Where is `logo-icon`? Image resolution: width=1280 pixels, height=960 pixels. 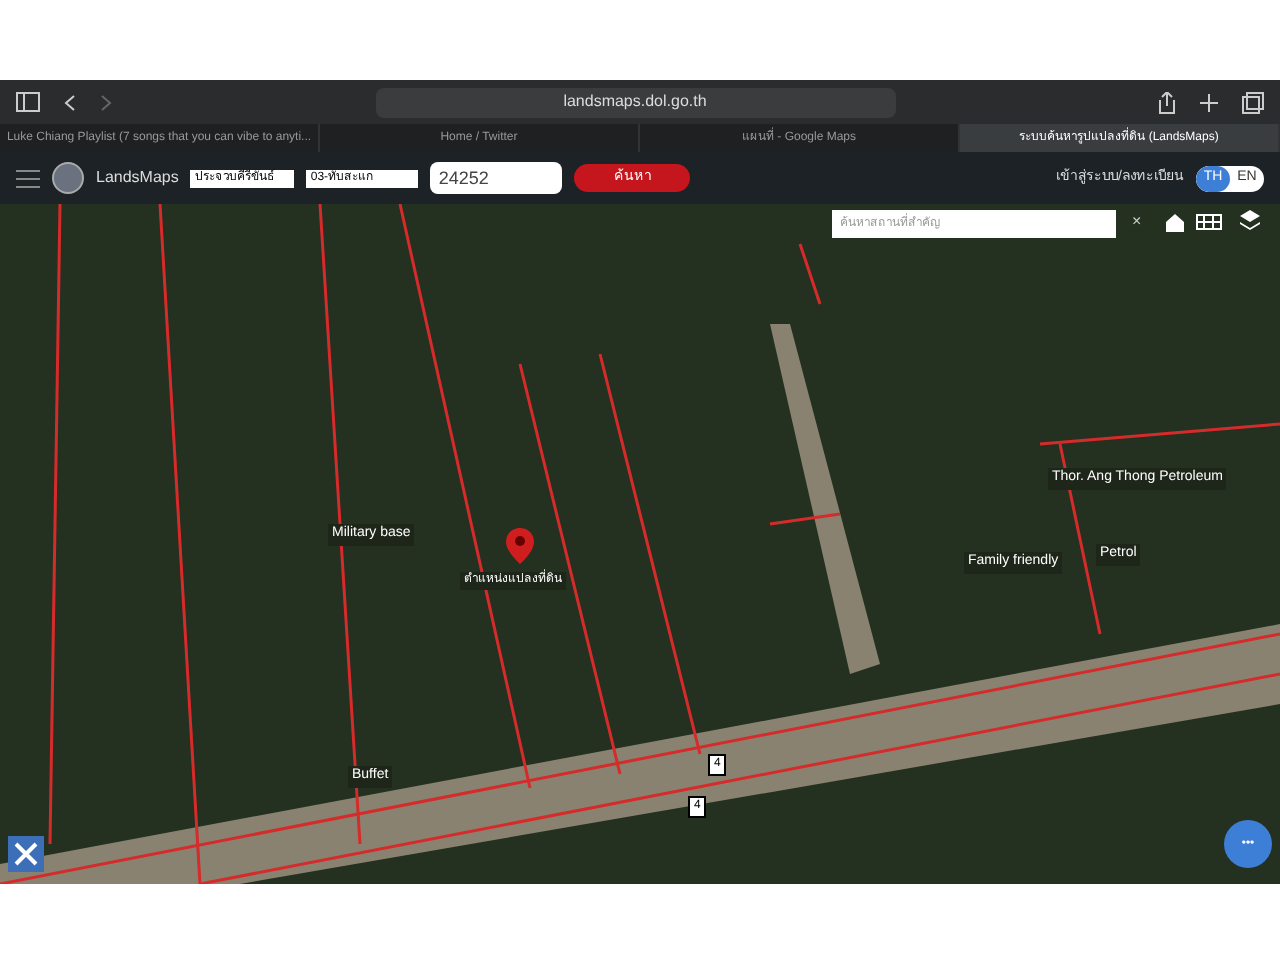
logo-icon is located at coordinates (68, 178).